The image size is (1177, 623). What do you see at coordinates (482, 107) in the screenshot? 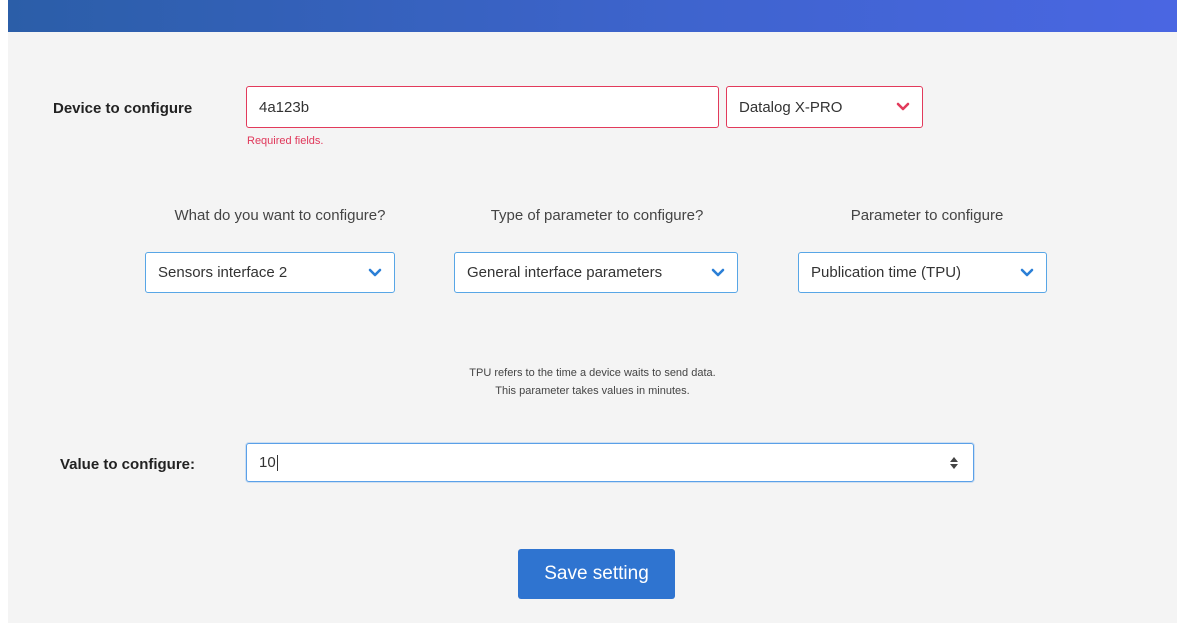
I see `device-id-input: 4a123b` at bounding box center [482, 107].